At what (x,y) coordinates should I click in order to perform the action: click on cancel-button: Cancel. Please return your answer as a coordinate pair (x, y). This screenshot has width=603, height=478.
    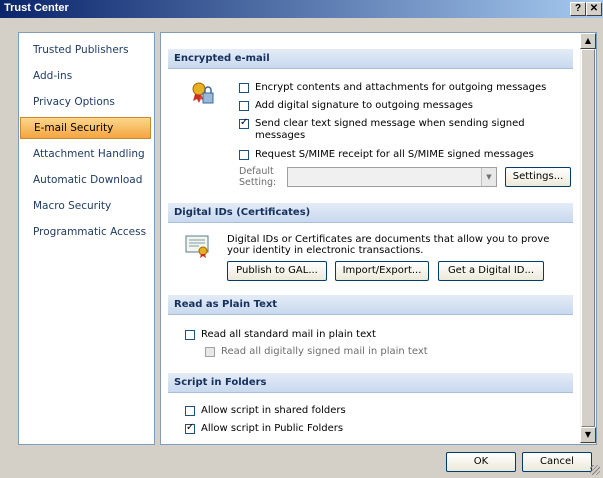
    Looking at the image, I should click on (557, 462).